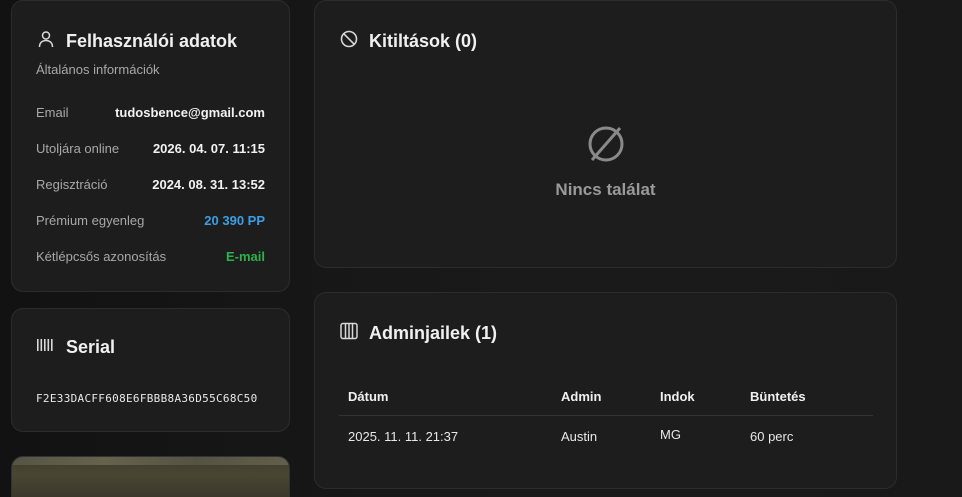 The width and height of the screenshot is (962, 497). What do you see at coordinates (433, 333) in the screenshot?
I see `admin-jail-title: Adminjailek (1)` at bounding box center [433, 333].